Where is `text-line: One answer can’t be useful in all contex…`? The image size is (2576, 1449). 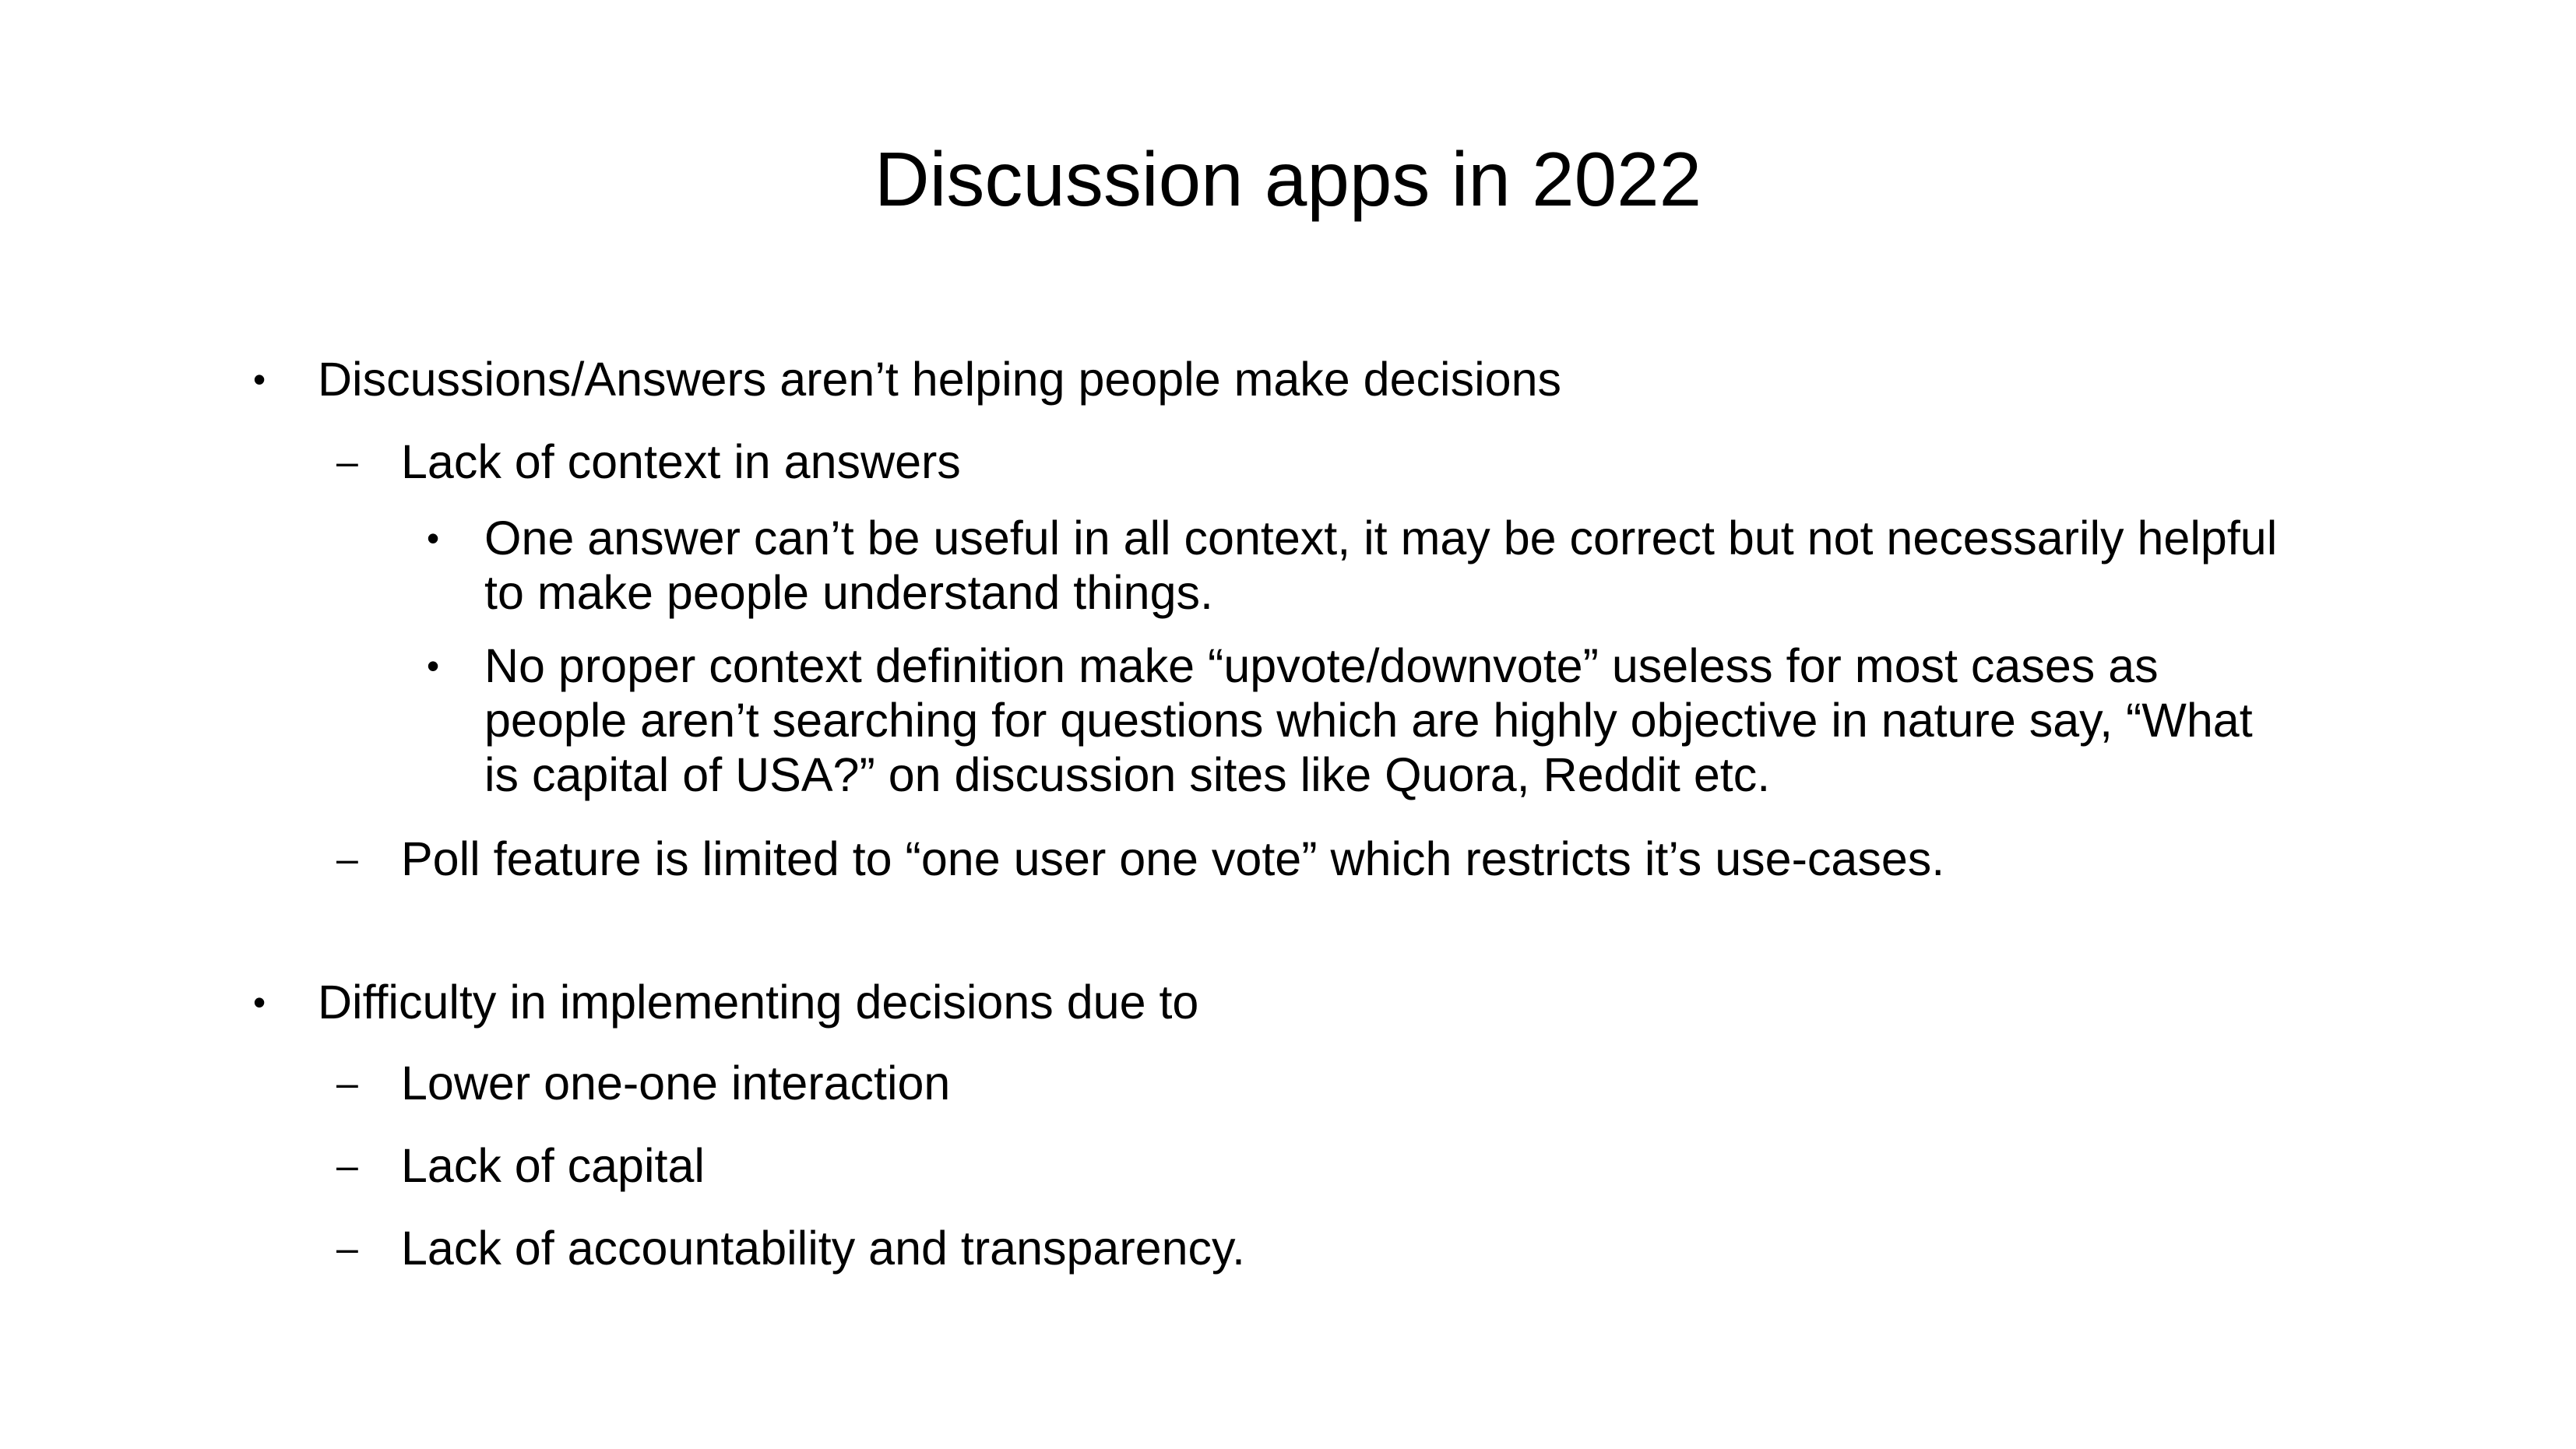
text-line: One answer can’t be useful in all contex… is located at coordinates (1381, 538).